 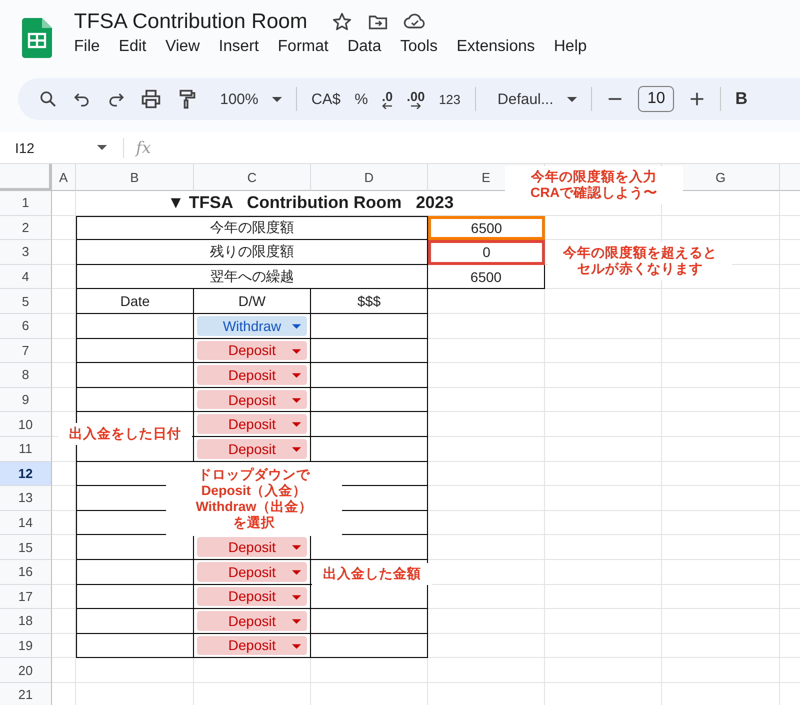 What do you see at coordinates (251, 99) in the screenshot?
I see `zoom-dropdown: 100%` at bounding box center [251, 99].